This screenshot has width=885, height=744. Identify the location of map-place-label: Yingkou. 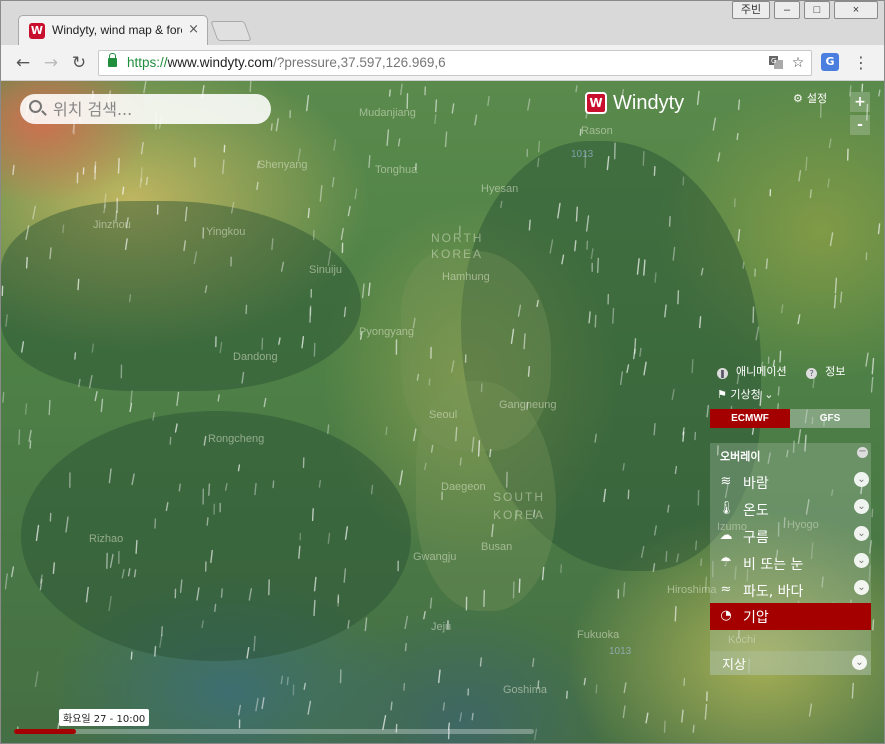
(226, 232).